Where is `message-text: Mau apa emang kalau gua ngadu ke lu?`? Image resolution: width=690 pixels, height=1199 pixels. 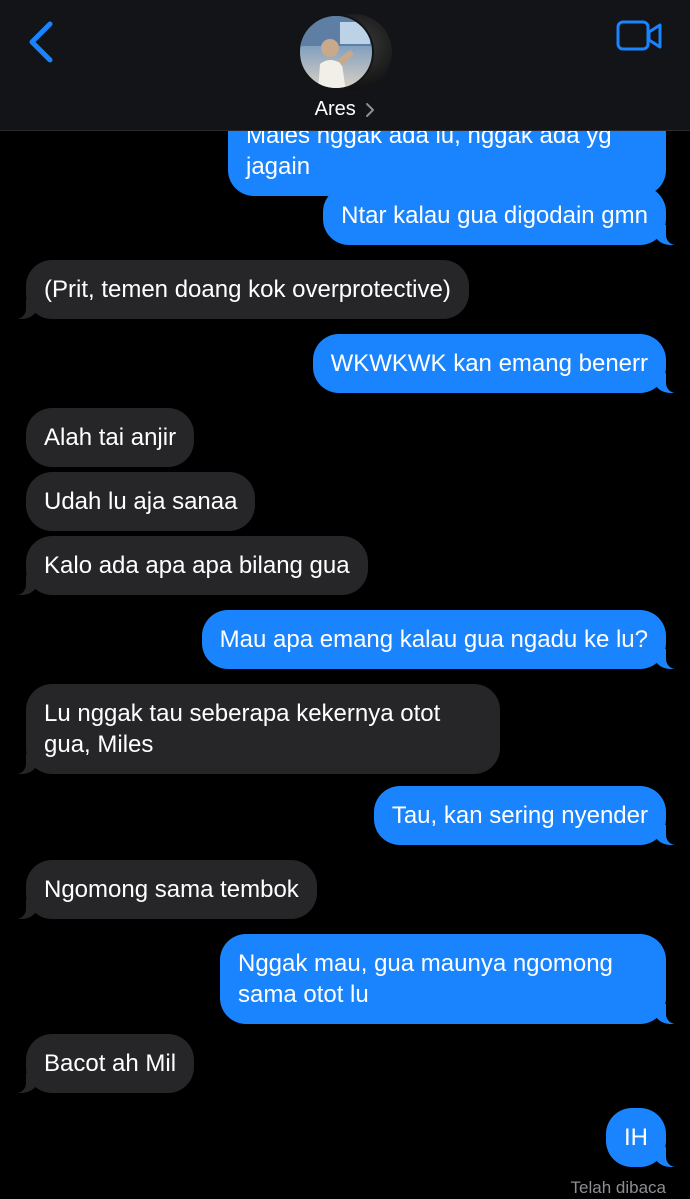 message-text: Mau apa emang kalau gua ngadu ke lu? is located at coordinates (433, 639).